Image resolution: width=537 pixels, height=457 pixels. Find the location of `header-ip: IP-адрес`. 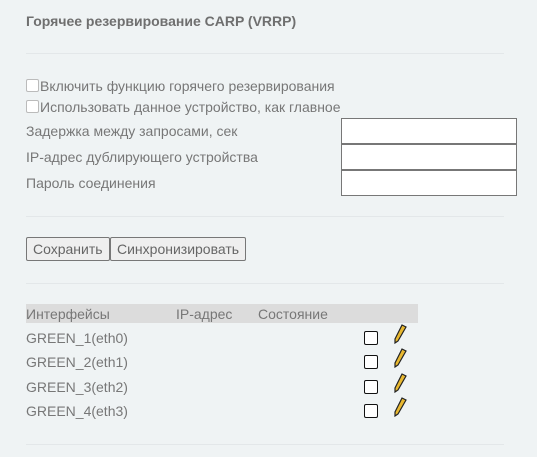

header-ip: IP-адрес is located at coordinates (204, 314).